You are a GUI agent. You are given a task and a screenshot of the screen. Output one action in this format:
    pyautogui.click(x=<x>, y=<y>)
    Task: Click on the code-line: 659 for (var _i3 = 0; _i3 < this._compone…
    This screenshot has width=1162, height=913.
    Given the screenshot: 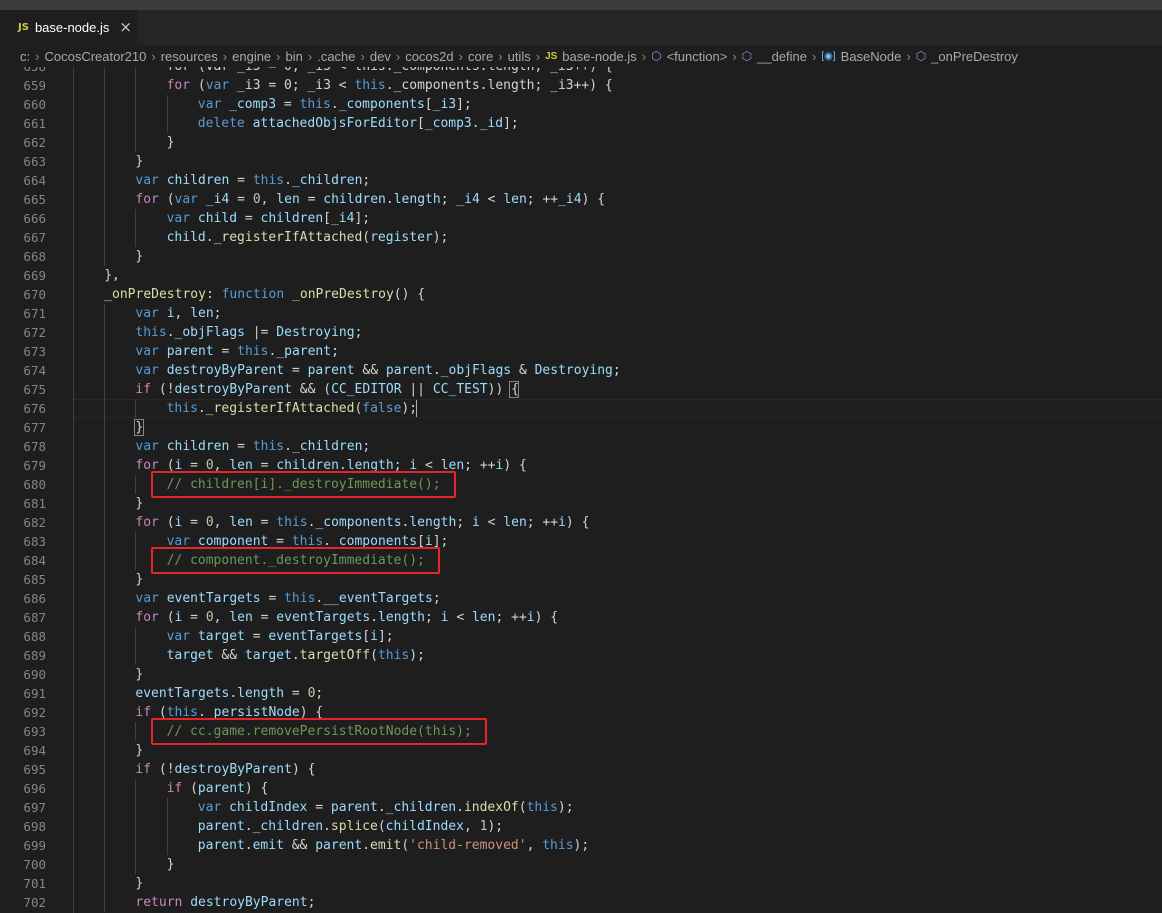 What is the action you would take?
    pyautogui.click(x=581, y=85)
    